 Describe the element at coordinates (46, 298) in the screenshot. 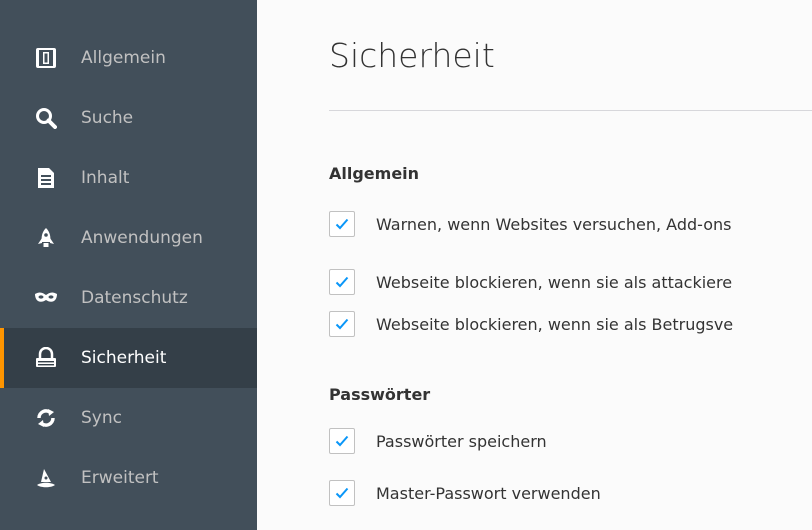

I see `mask-icon` at that location.